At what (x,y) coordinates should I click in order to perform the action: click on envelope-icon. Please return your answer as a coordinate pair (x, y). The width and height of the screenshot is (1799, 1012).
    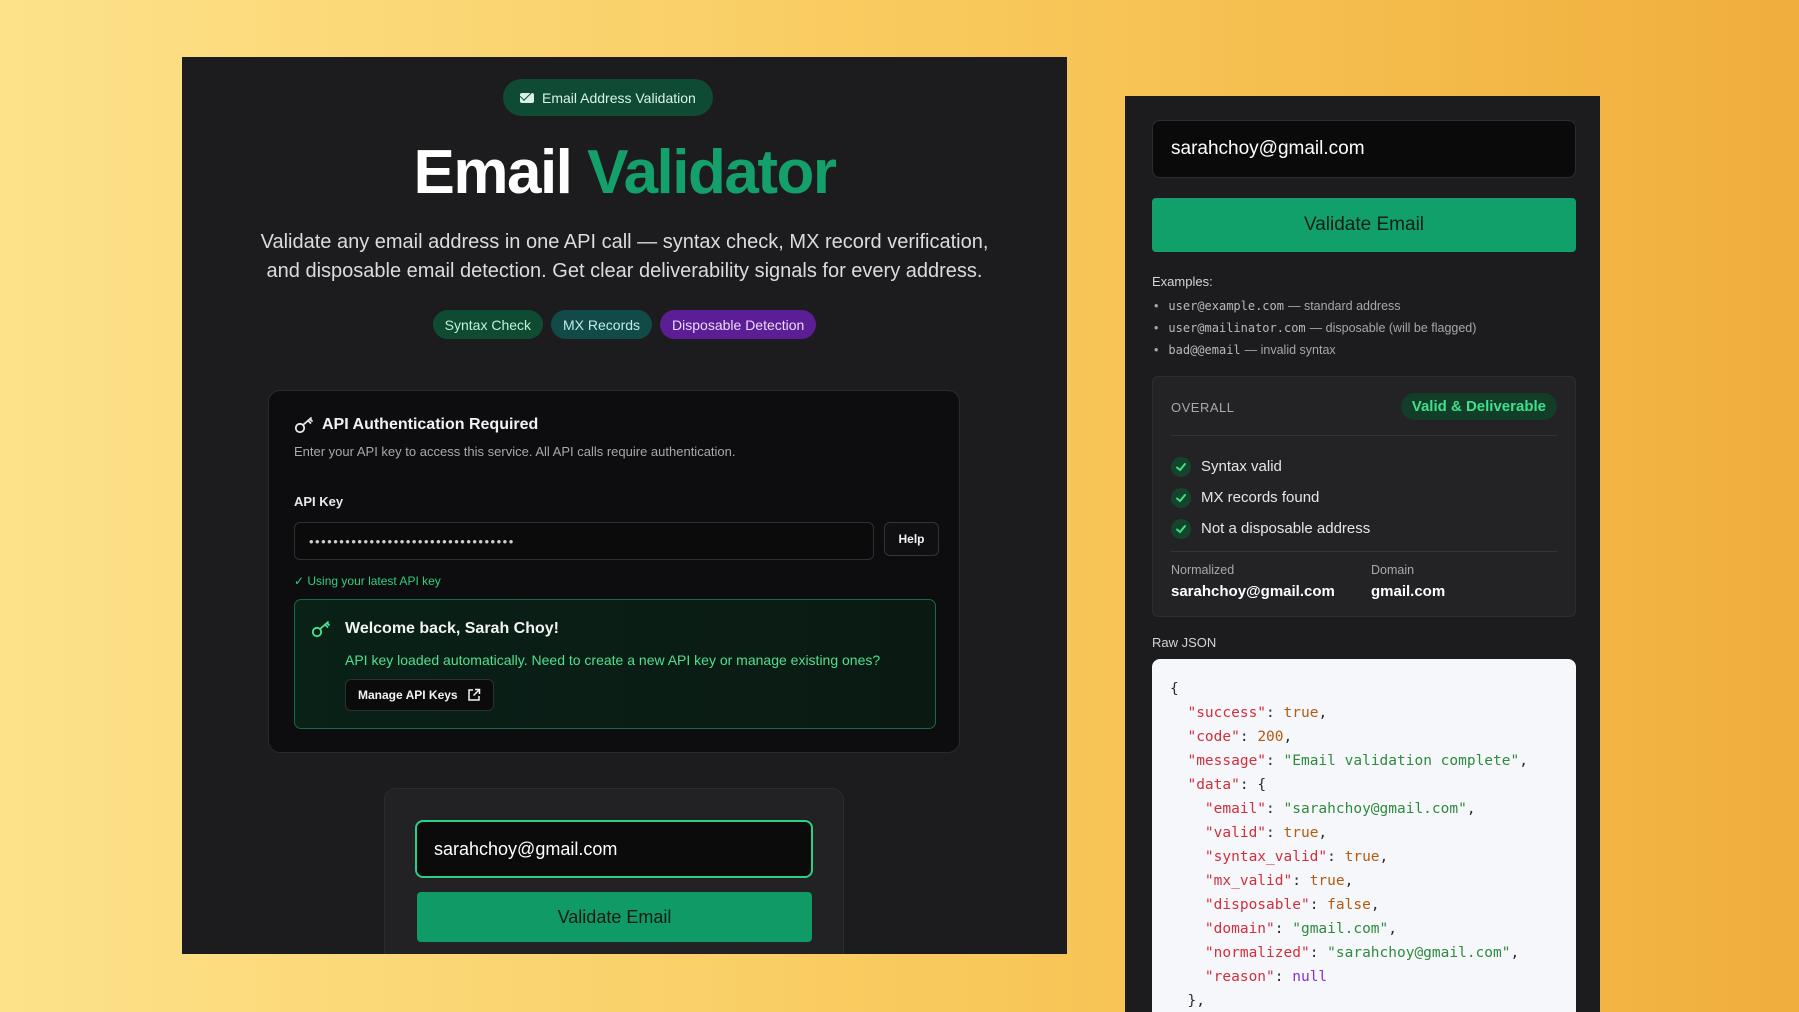
    Looking at the image, I should click on (527, 97).